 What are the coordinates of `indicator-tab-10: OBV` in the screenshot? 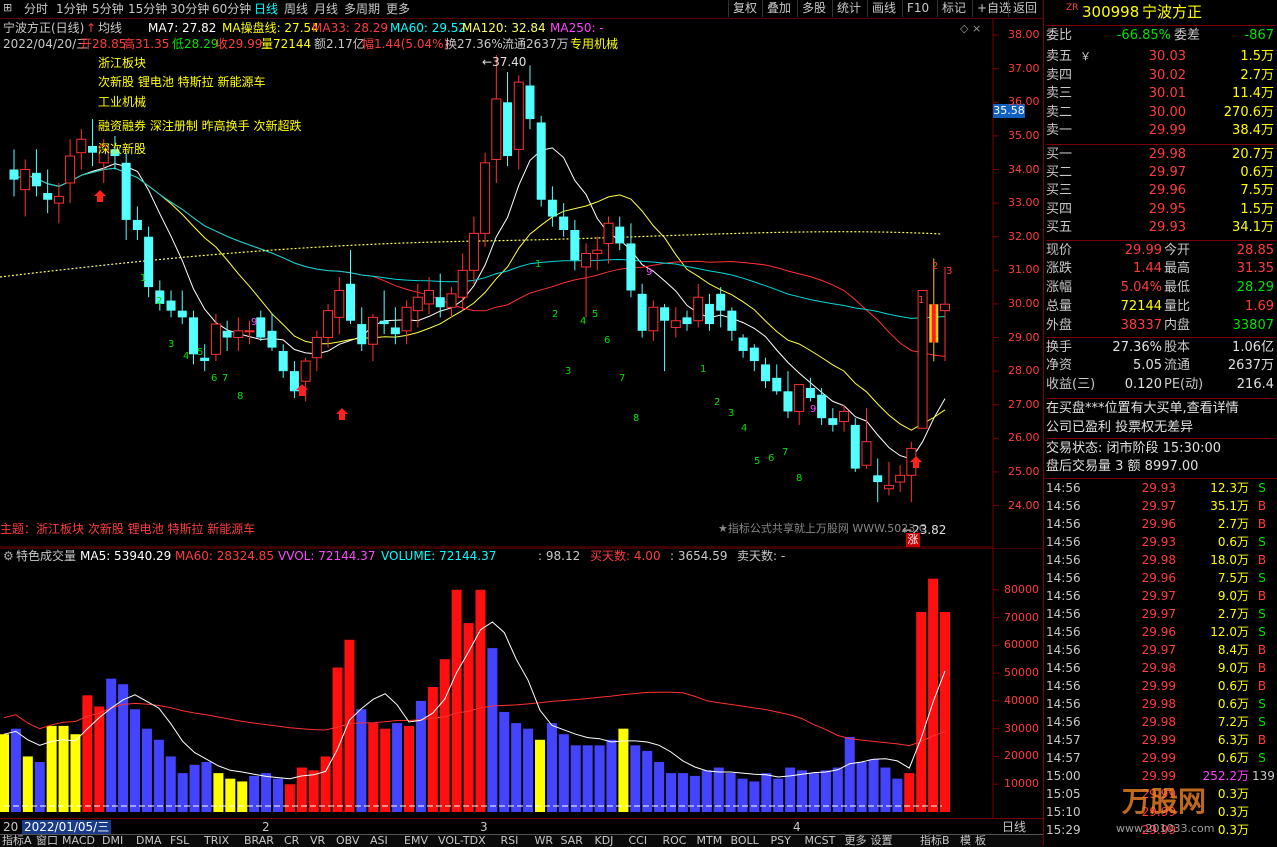 It's located at (347, 841).